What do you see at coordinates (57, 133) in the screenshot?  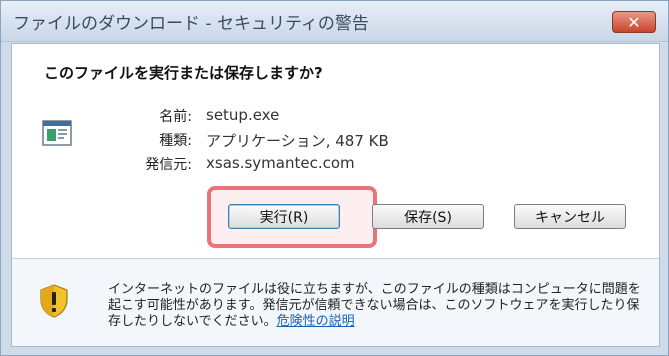 I see `application-file-icon` at bounding box center [57, 133].